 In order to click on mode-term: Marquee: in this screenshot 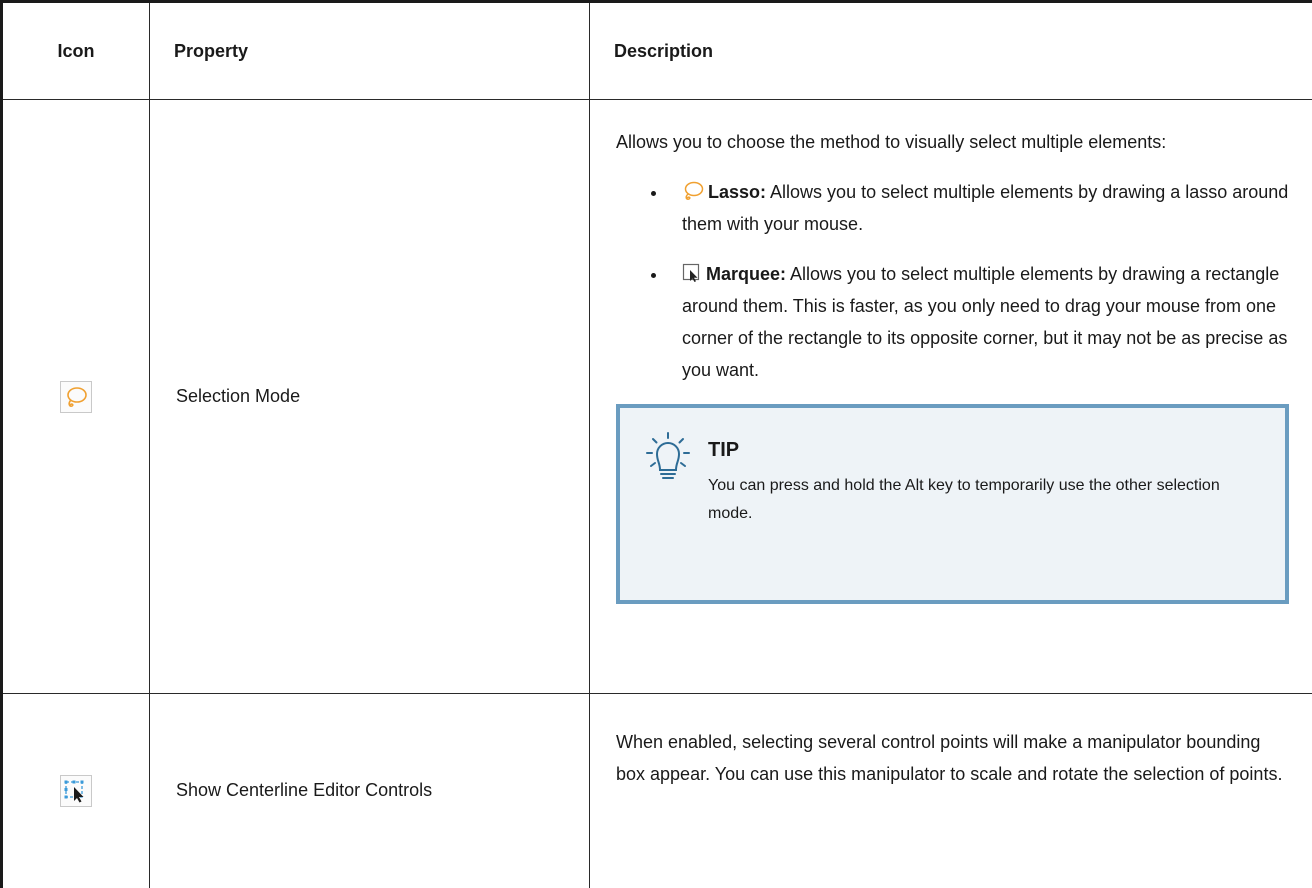, I will do `click(746, 274)`.